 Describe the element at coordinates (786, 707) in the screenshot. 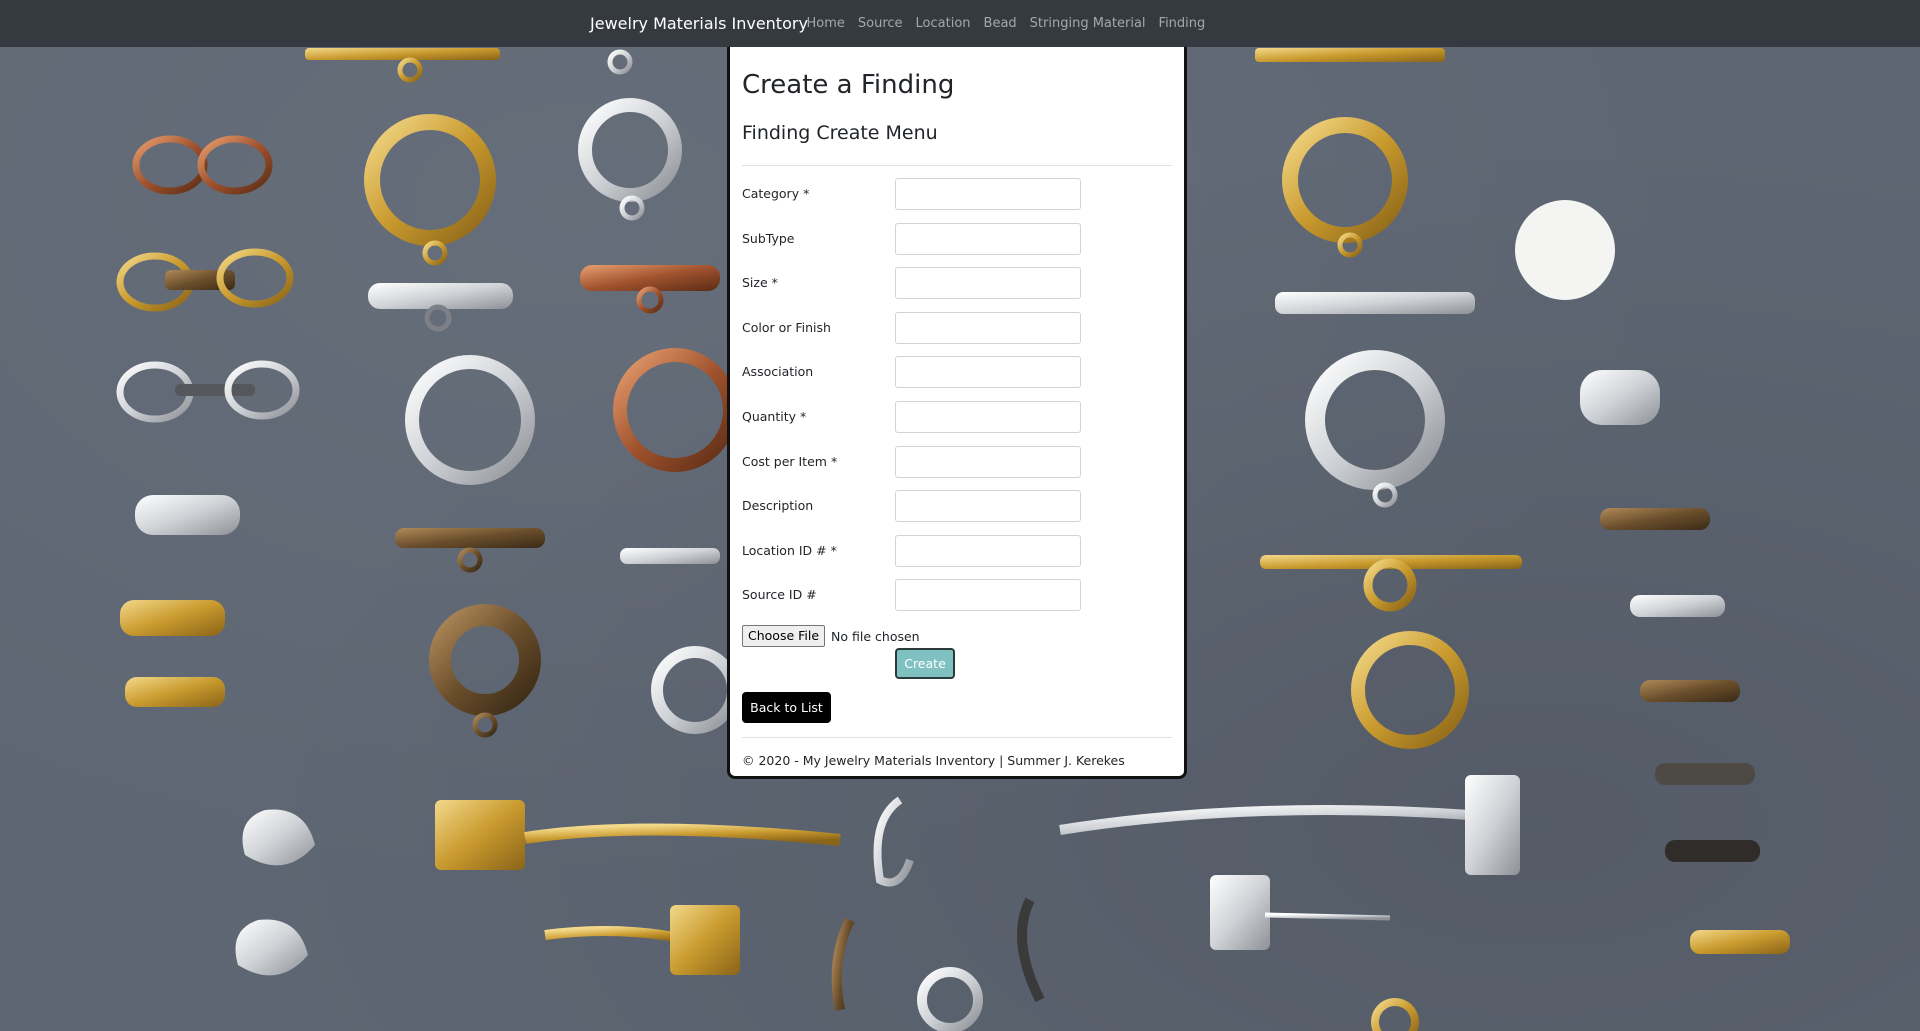

I see `back-to-list-button: Back to List` at that location.